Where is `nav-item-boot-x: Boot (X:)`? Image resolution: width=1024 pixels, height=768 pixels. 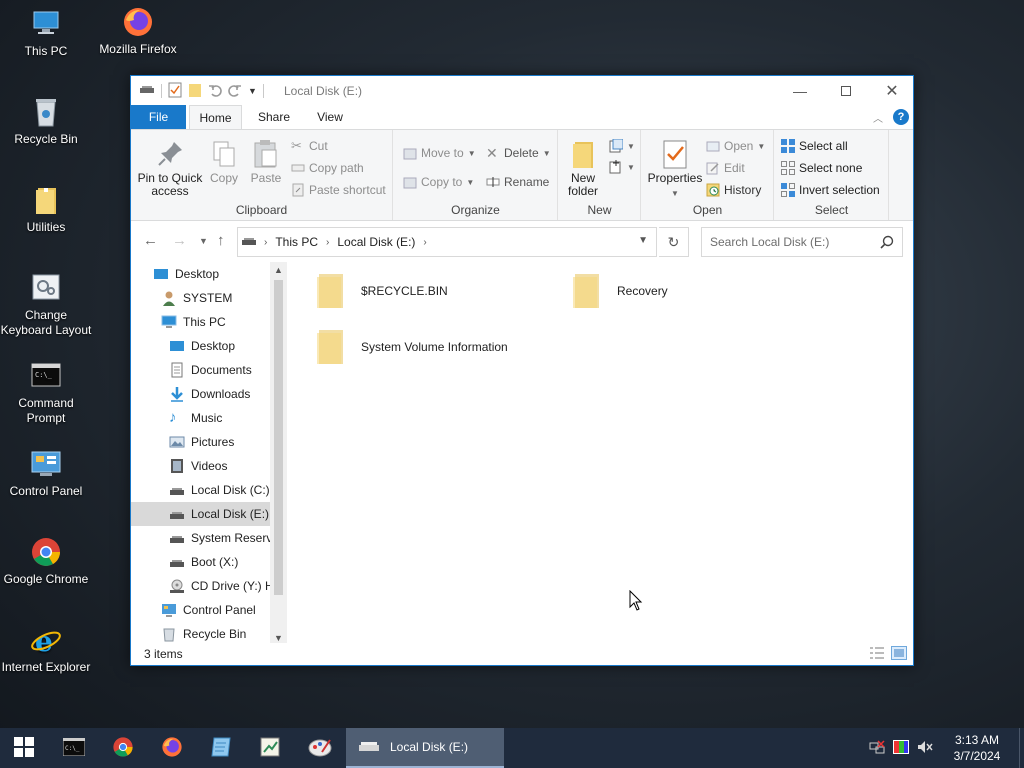 nav-item-boot-x: Boot (X:) is located at coordinates (203, 562).